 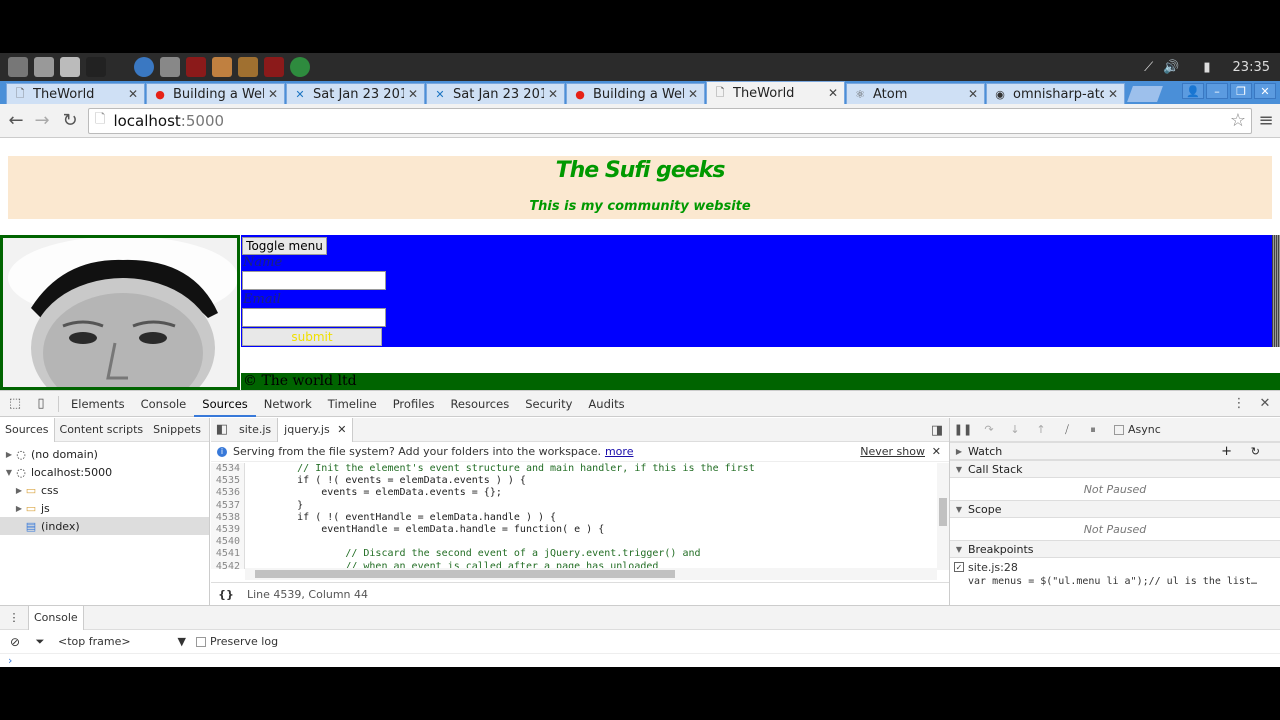 I want to click on clear-console-icon: ⊘, so click(x=15, y=642).